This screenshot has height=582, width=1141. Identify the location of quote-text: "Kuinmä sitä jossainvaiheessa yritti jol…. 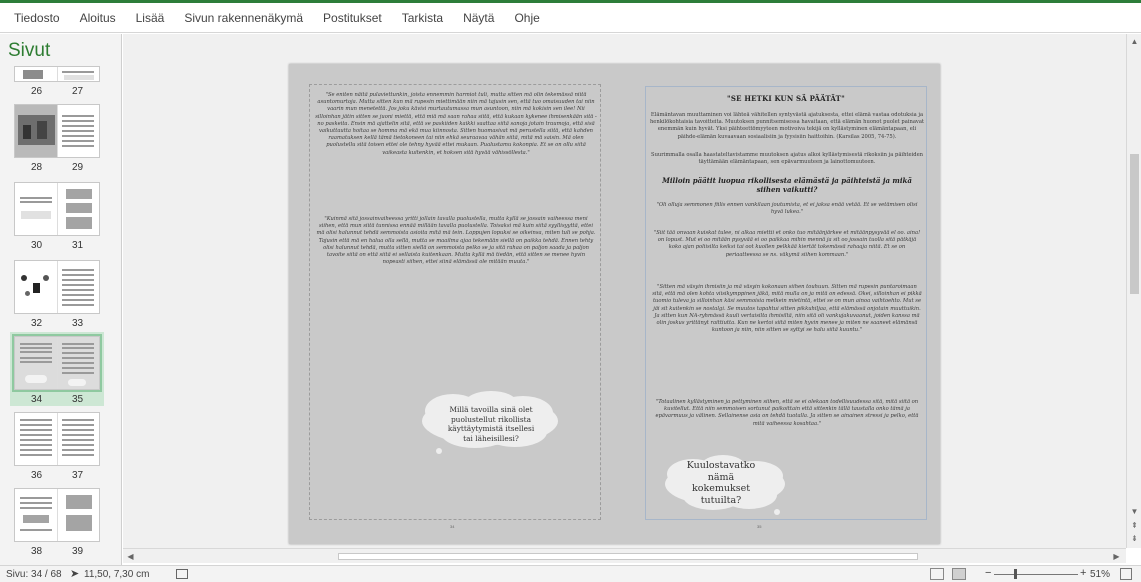
(456, 241).